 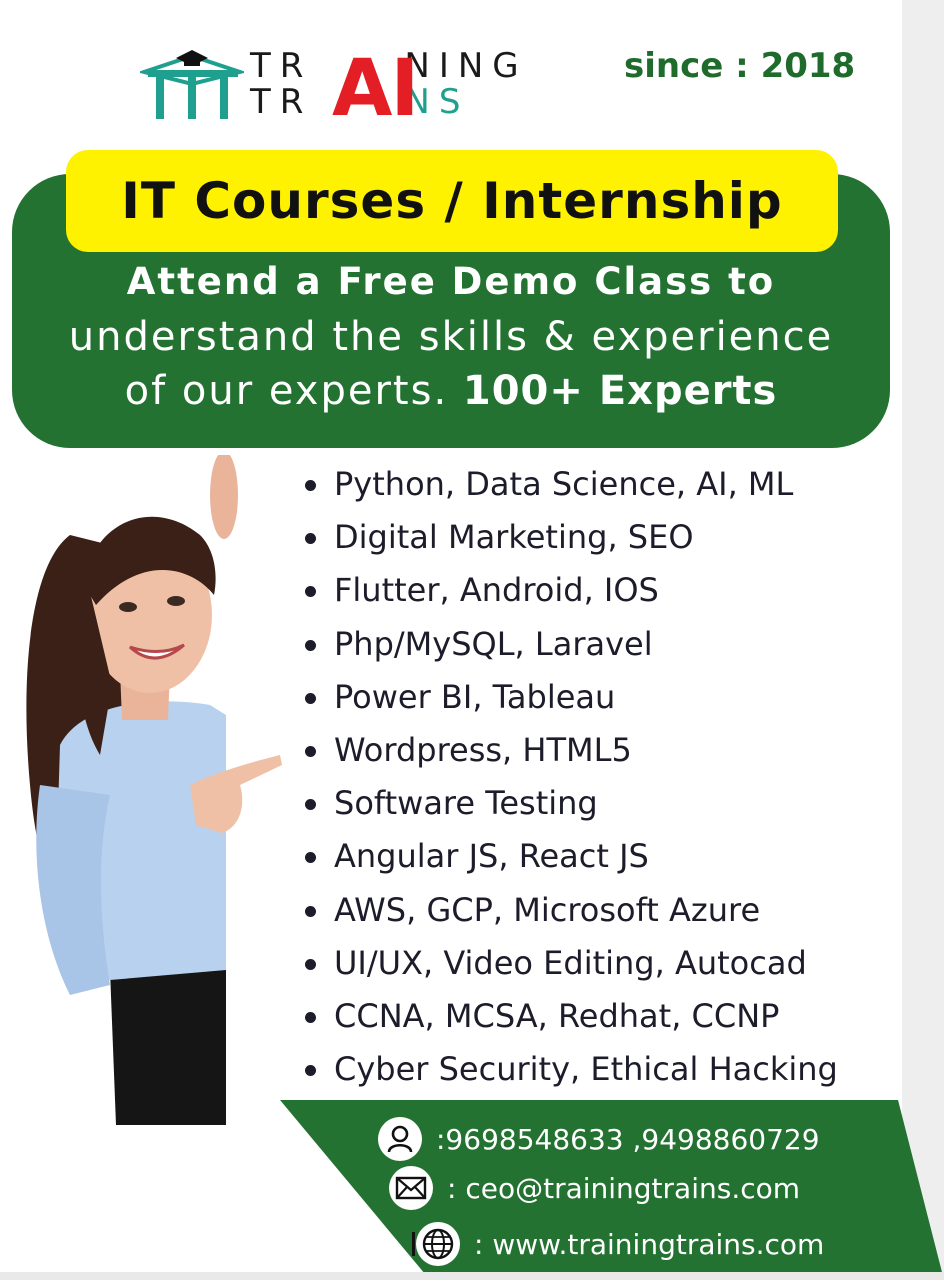 I want to click on experts-count: 100+ Experts, so click(x=620, y=391).